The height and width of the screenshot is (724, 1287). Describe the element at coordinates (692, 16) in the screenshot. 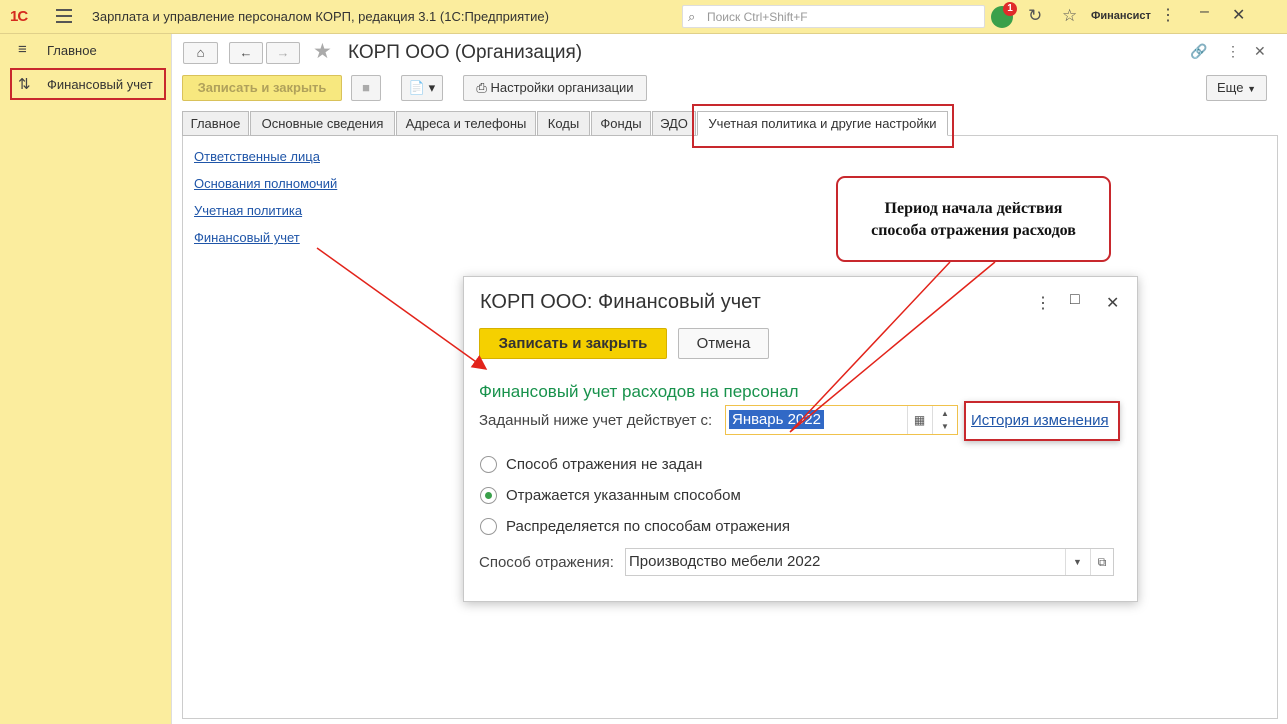

I see `search-icon: ⌕` at that location.